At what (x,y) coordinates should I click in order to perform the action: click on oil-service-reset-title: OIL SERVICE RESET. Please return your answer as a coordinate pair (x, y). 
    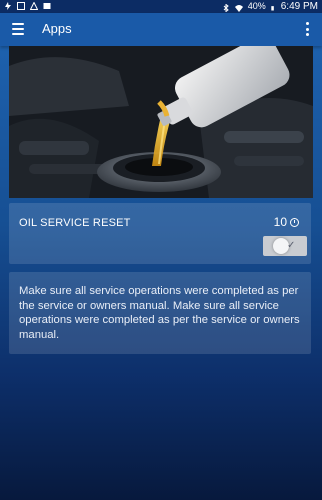
    Looking at the image, I should click on (75, 223).